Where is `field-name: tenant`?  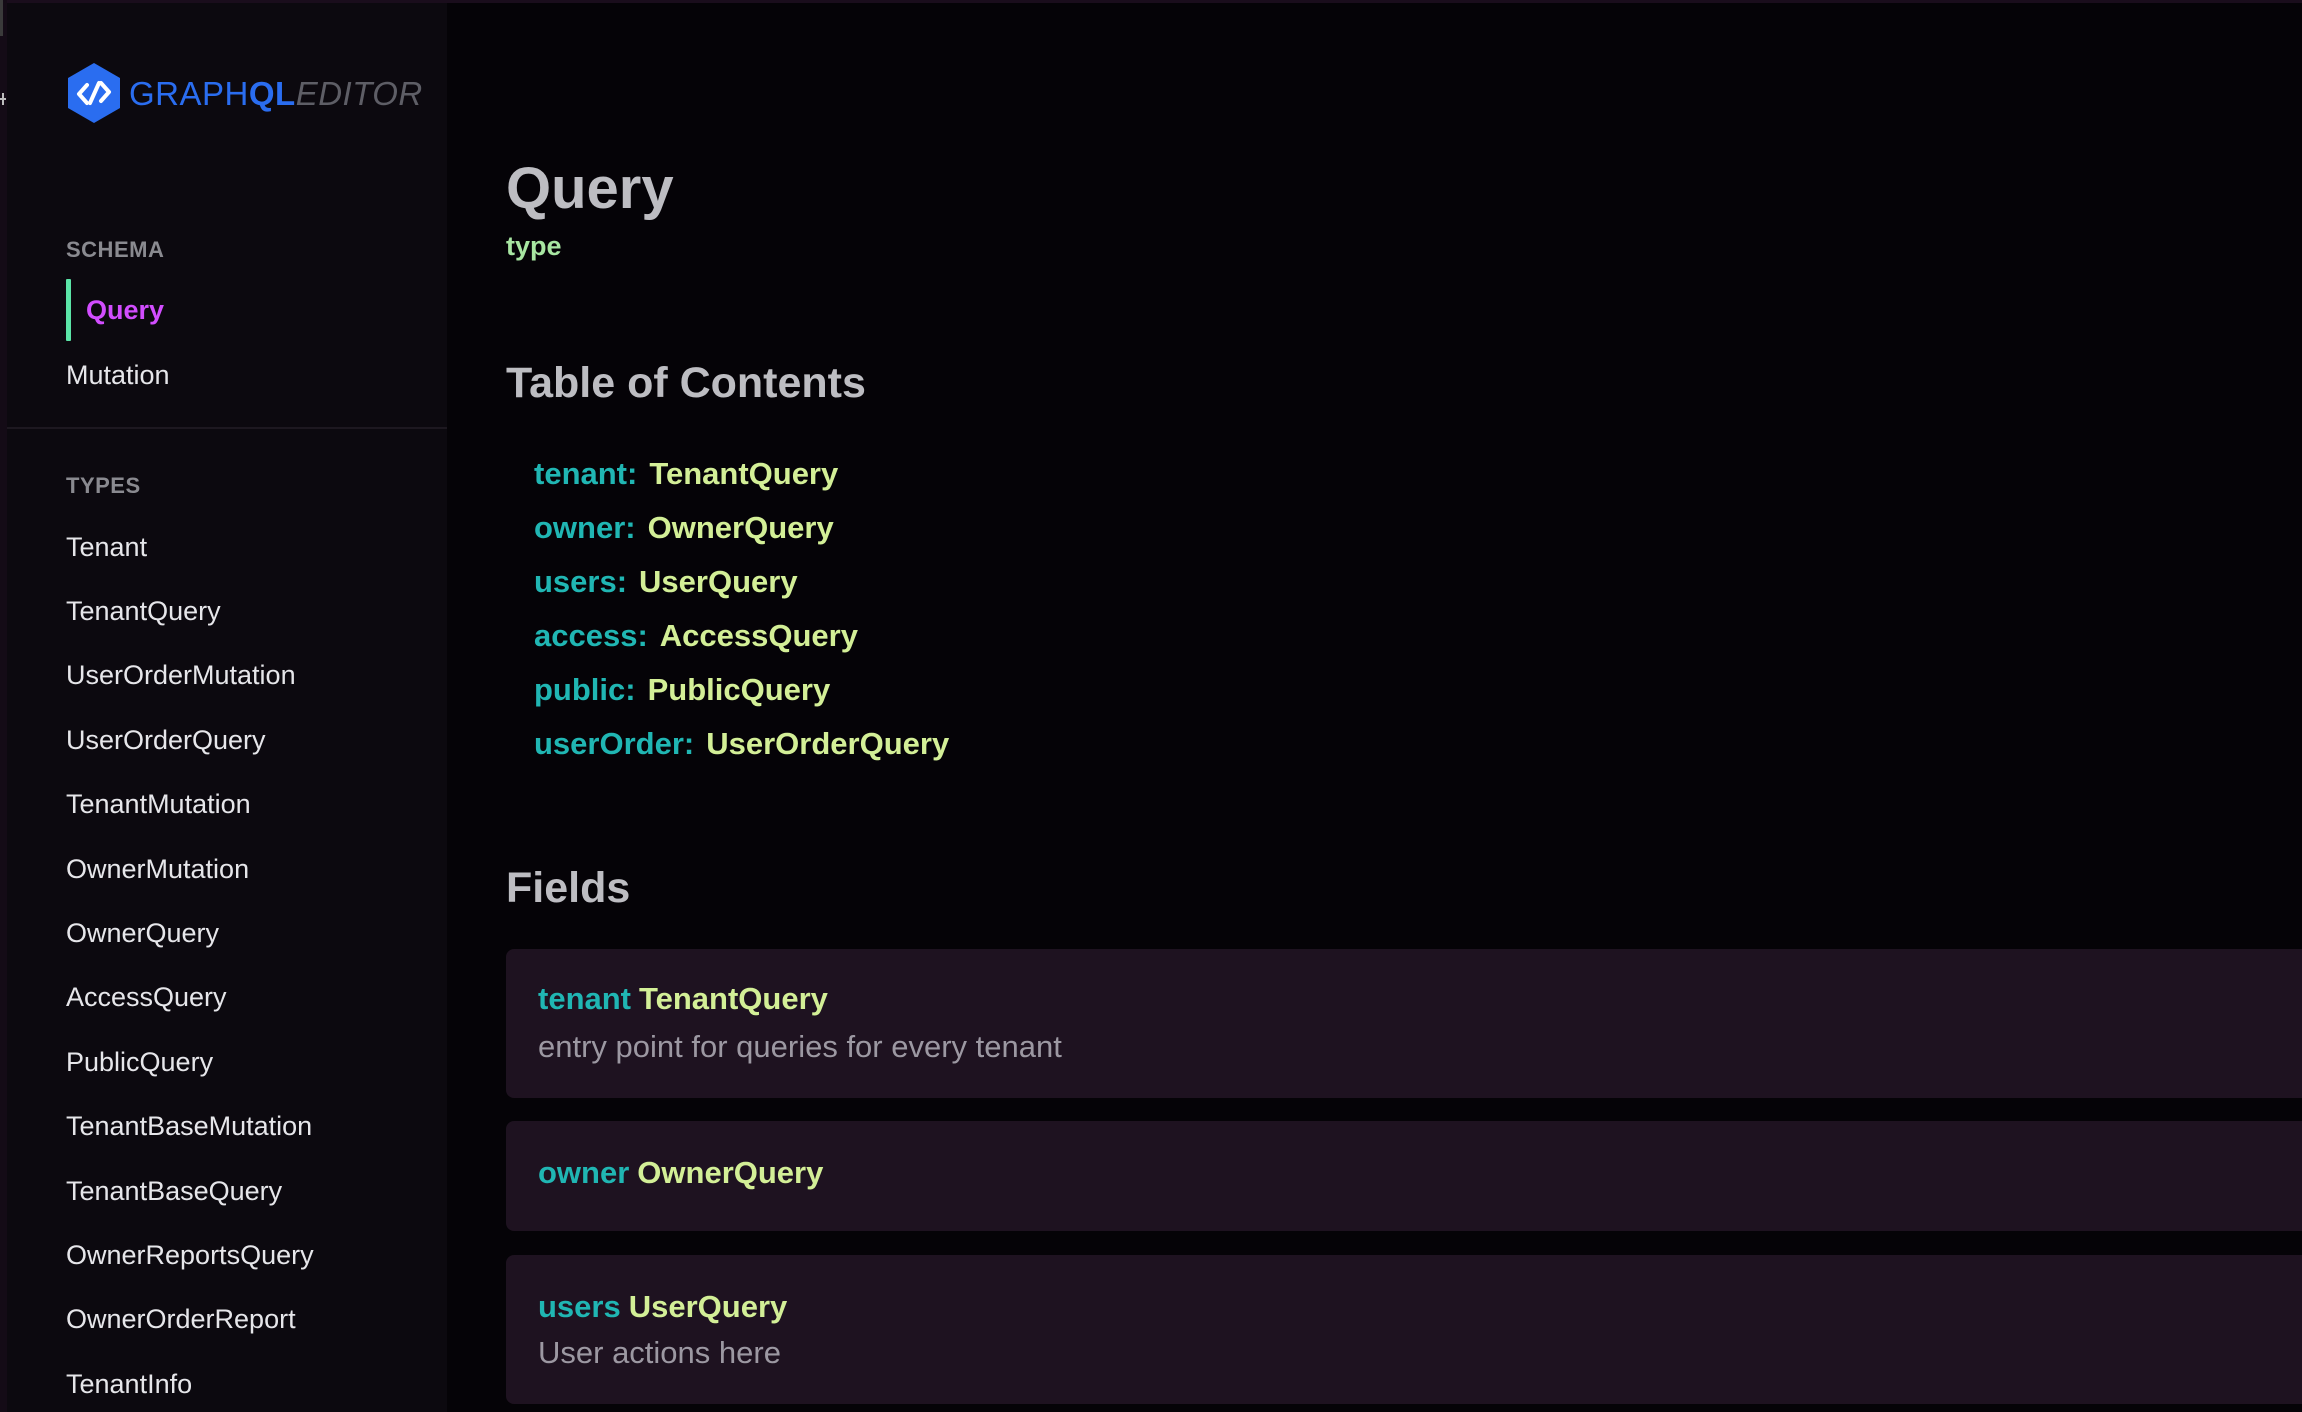 field-name: tenant is located at coordinates (584, 998).